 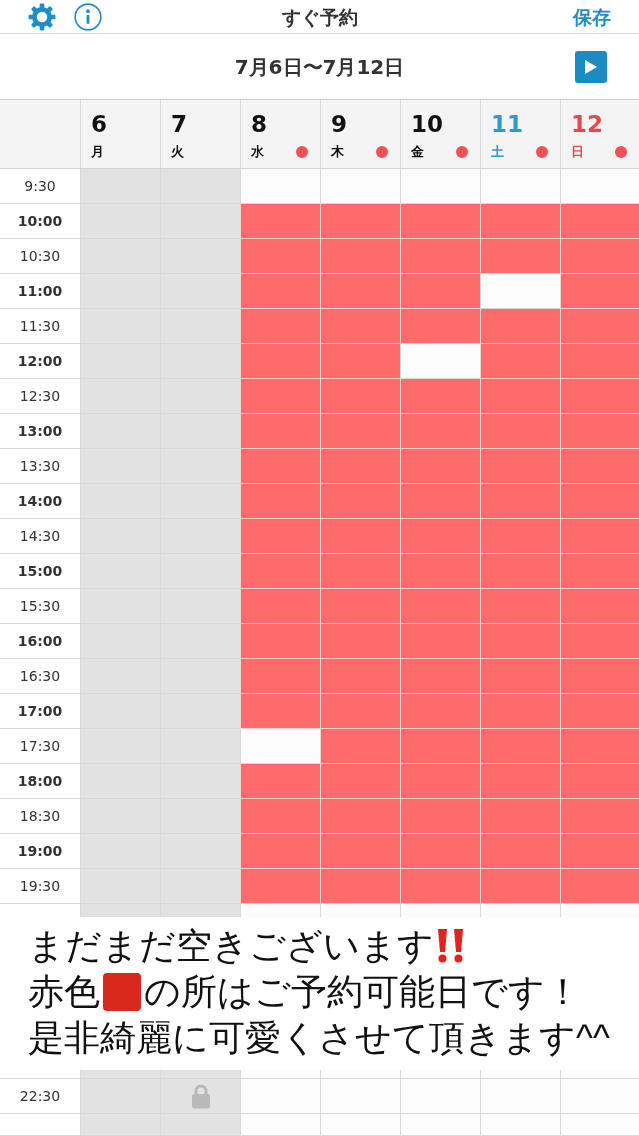 I want to click on settings-icon, so click(x=42, y=16).